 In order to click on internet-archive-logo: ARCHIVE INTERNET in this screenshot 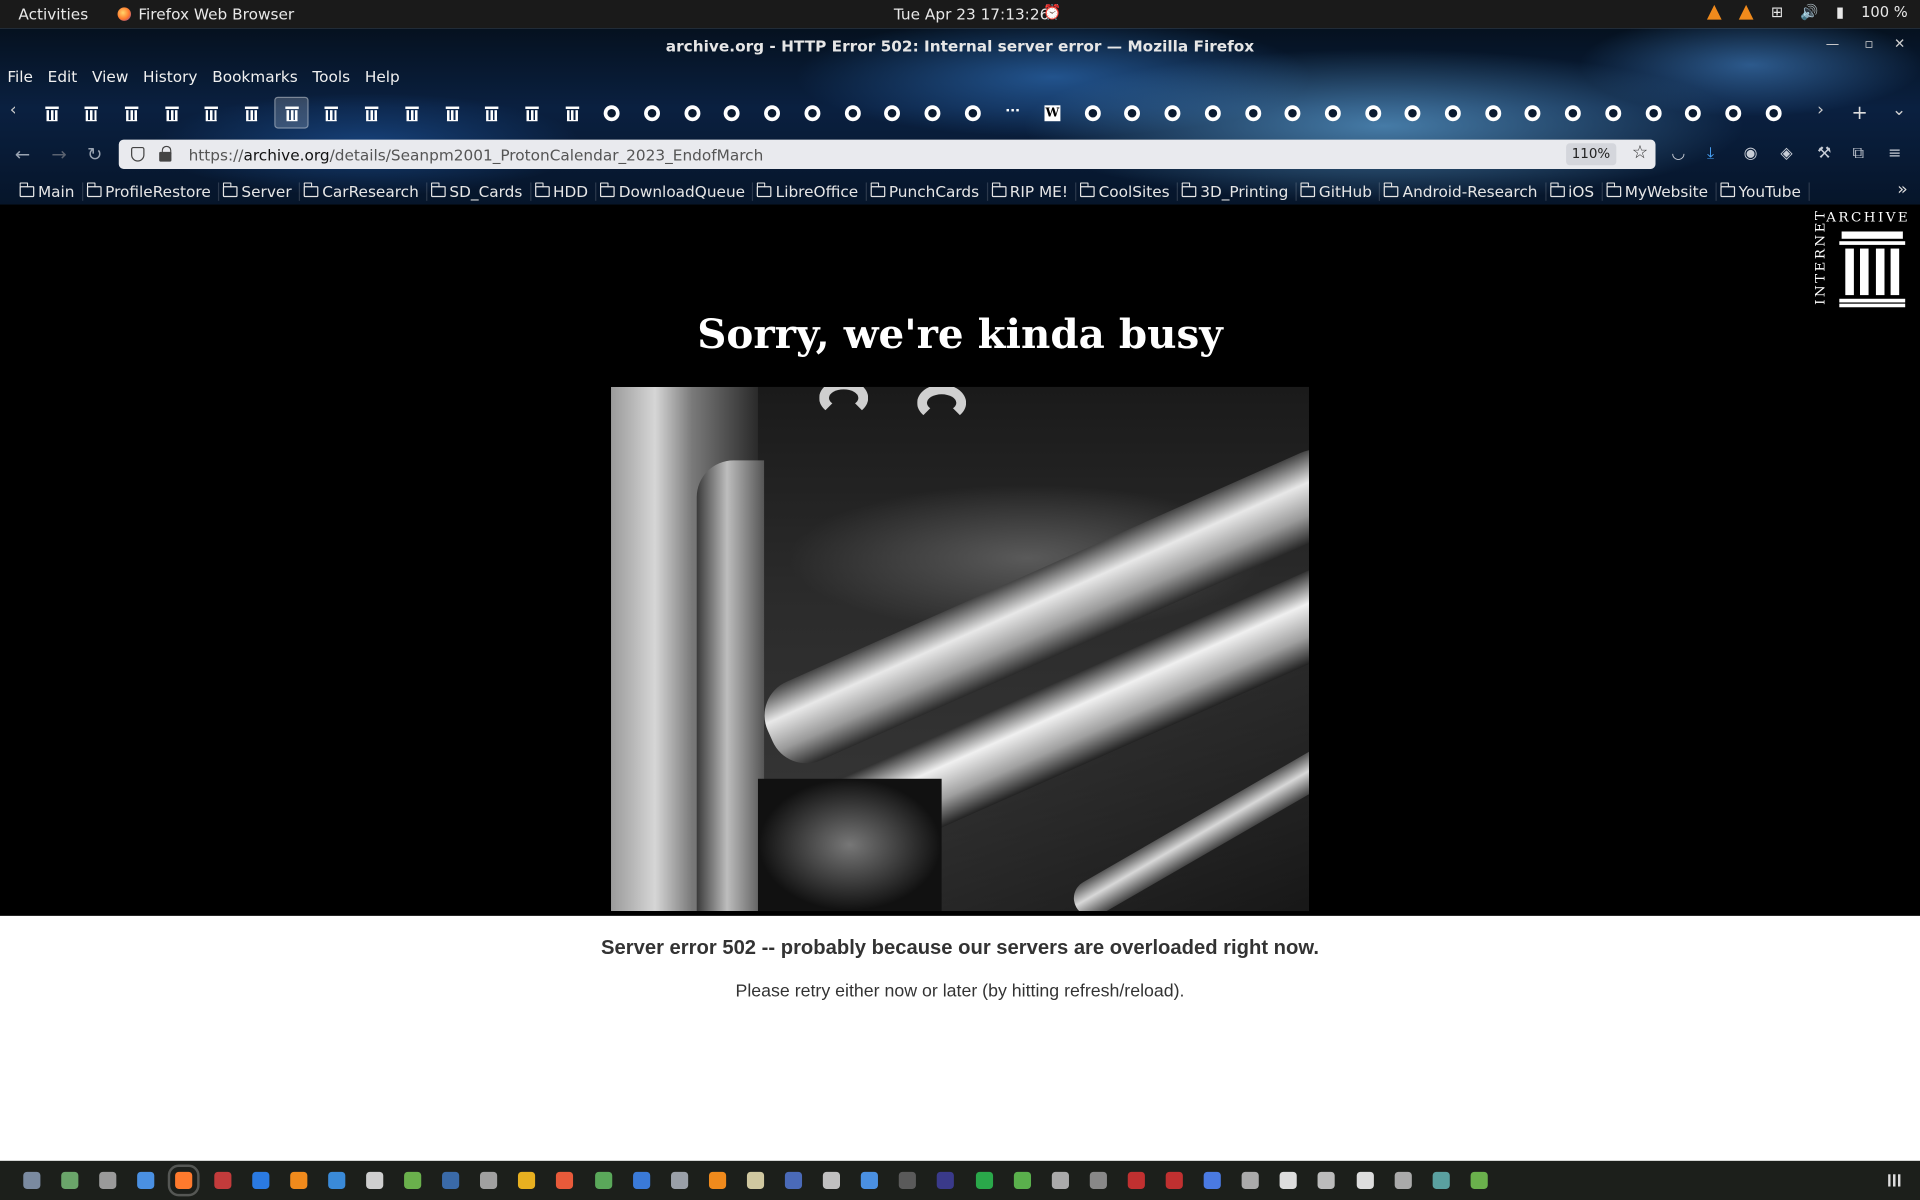, I will do `click(1861, 259)`.